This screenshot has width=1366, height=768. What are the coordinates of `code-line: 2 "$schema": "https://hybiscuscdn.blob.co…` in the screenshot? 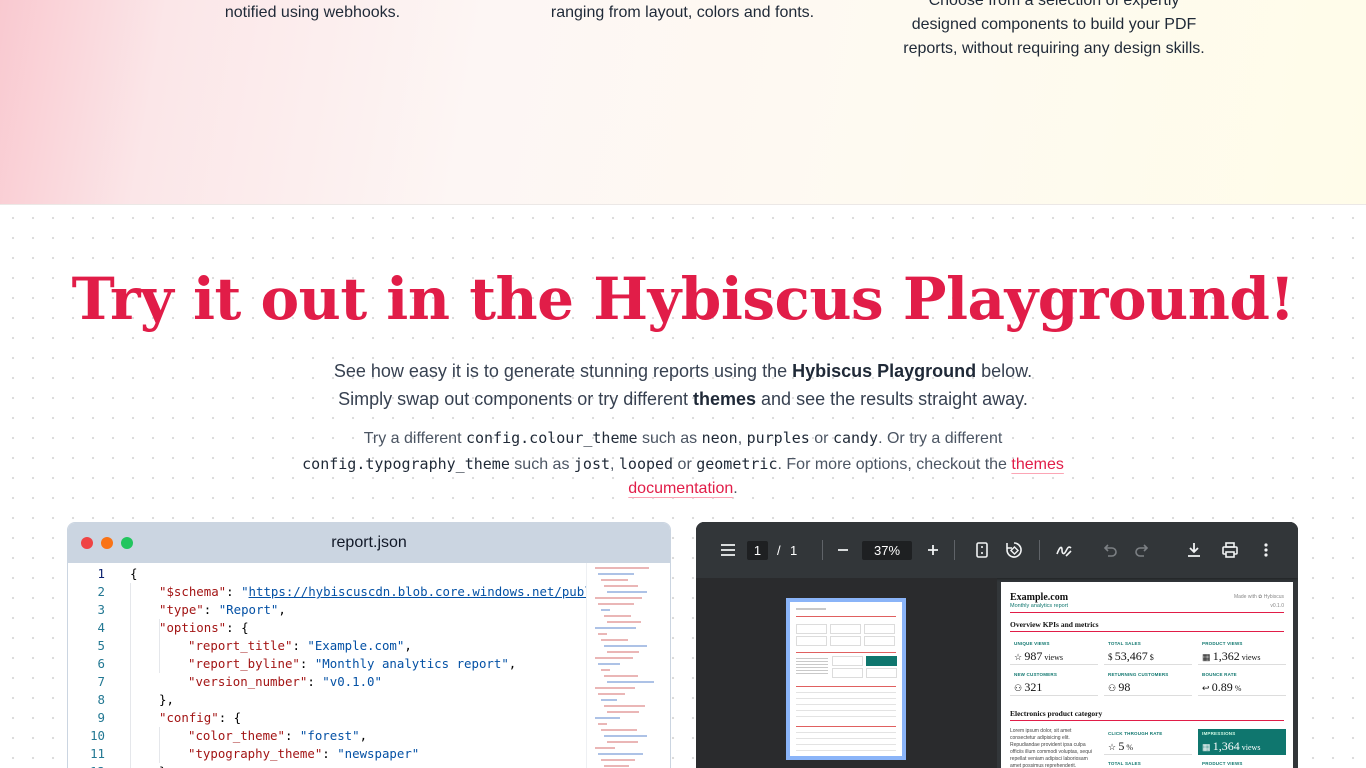 It's located at (334, 592).